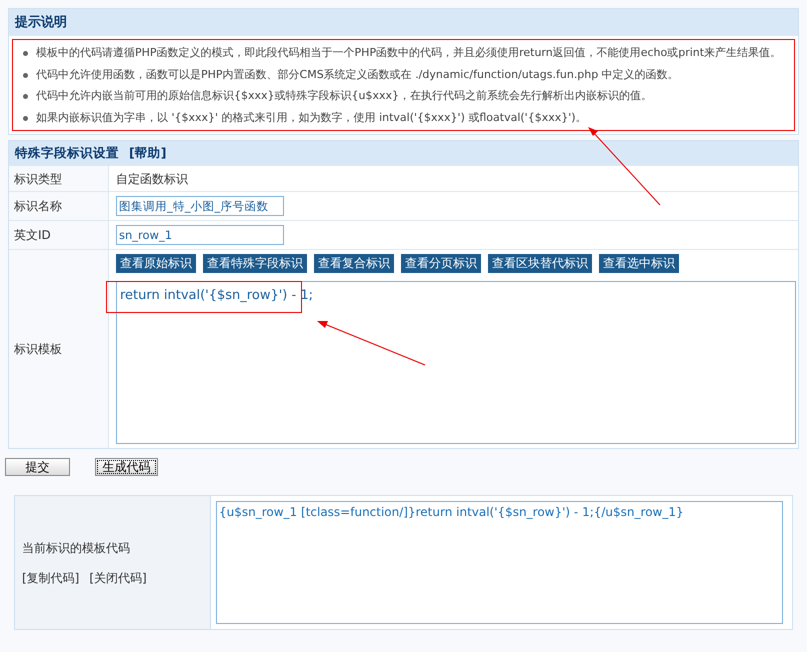 This screenshot has height=652, width=807. I want to click on field-label: 标识模板, so click(38, 349).